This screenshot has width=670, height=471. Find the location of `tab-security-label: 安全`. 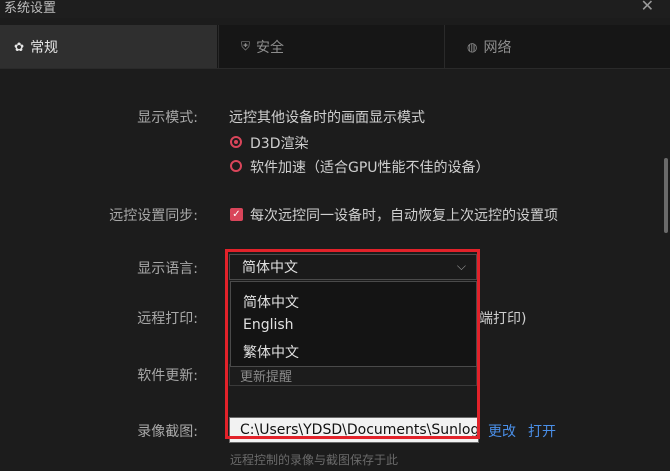

tab-security-label: 安全 is located at coordinates (270, 47).